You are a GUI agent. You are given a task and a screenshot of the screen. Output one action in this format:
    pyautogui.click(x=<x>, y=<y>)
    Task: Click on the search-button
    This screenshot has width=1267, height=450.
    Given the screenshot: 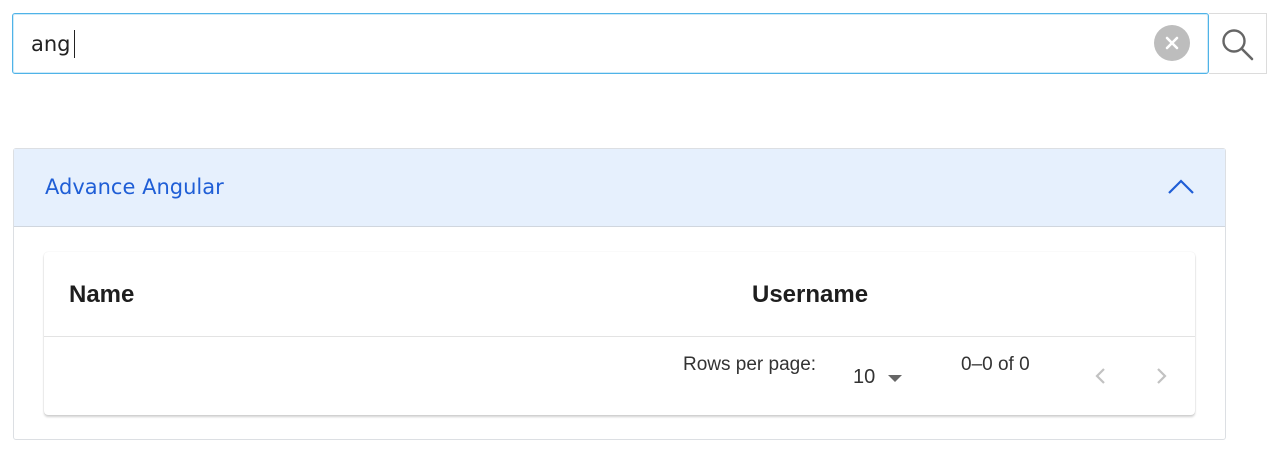 What is the action you would take?
    pyautogui.click(x=1238, y=43)
    